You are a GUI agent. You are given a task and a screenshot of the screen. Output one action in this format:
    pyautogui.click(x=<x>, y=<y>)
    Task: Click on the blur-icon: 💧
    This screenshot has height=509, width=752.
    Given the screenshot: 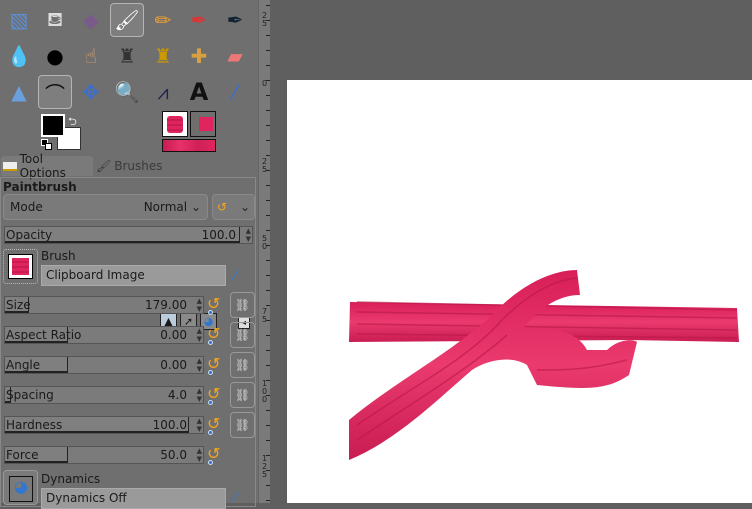 What is the action you would take?
    pyautogui.click(x=19, y=56)
    